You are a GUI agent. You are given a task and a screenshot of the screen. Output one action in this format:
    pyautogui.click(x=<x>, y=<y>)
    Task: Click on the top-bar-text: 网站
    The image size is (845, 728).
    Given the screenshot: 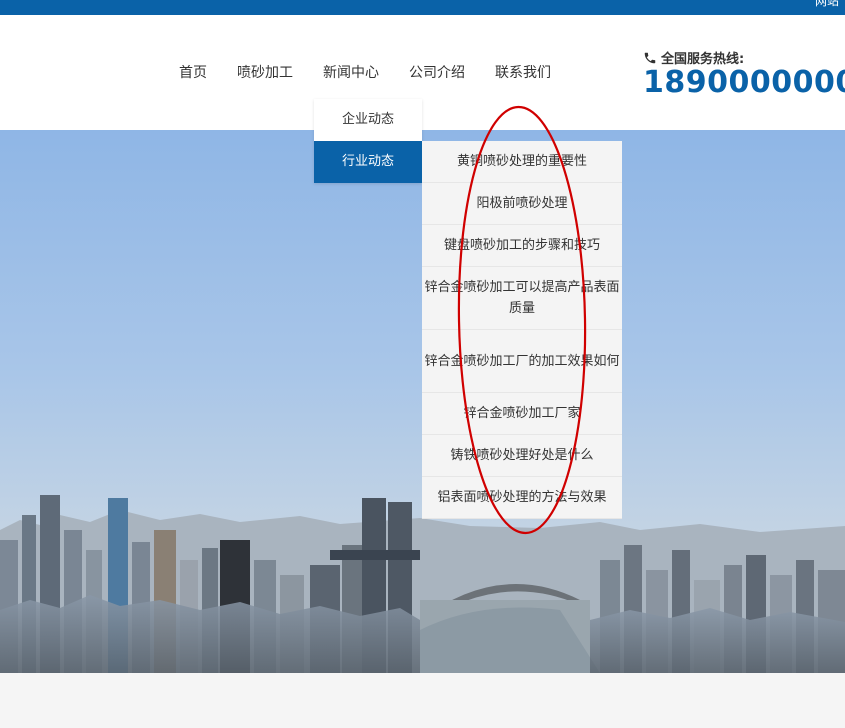 What is the action you would take?
    pyautogui.click(x=827, y=4)
    